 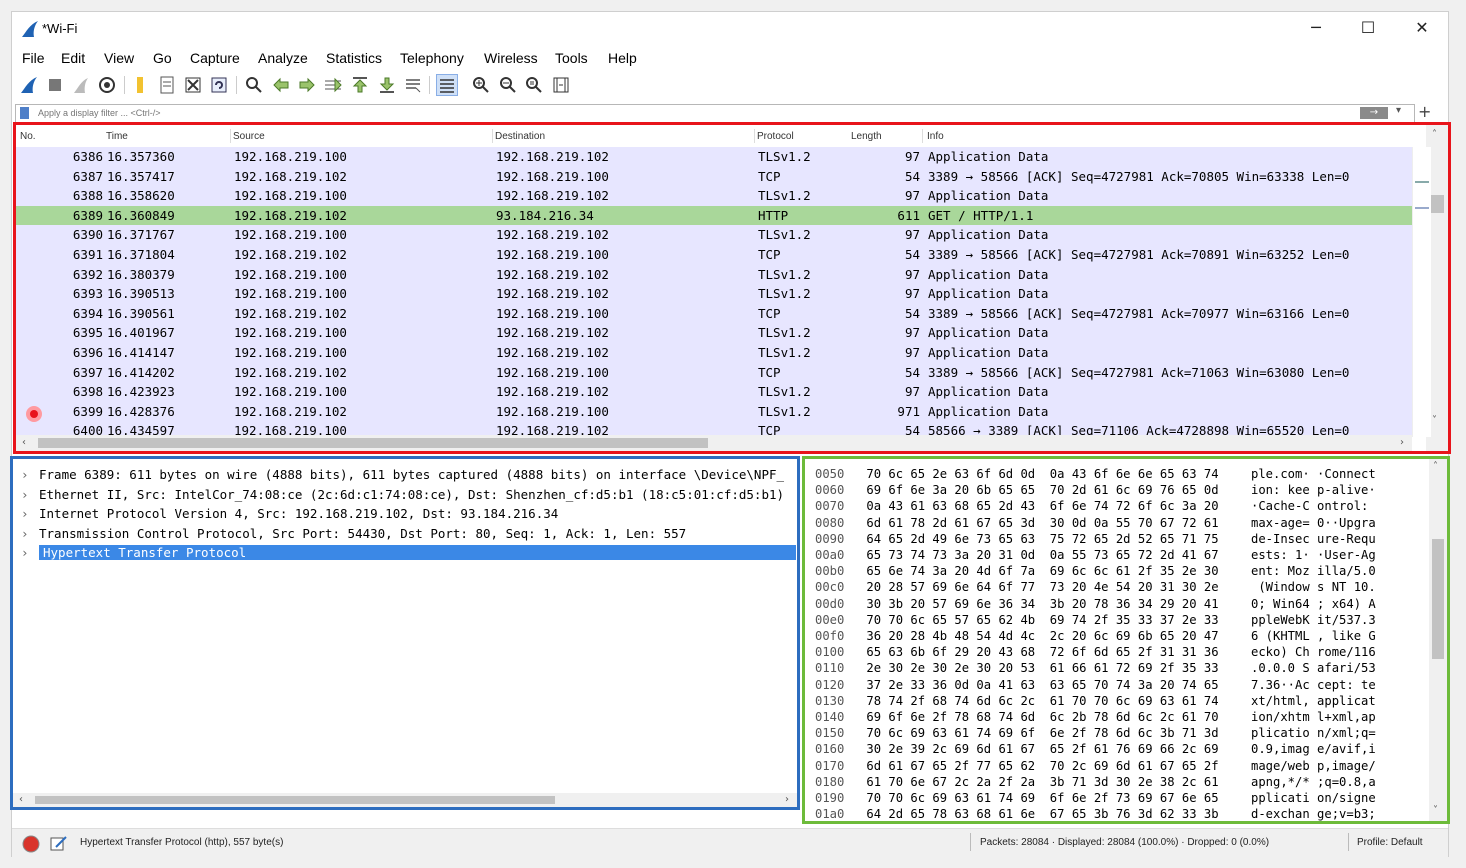 I want to click on status-profile: Profile: Default, so click(x=1390, y=842).